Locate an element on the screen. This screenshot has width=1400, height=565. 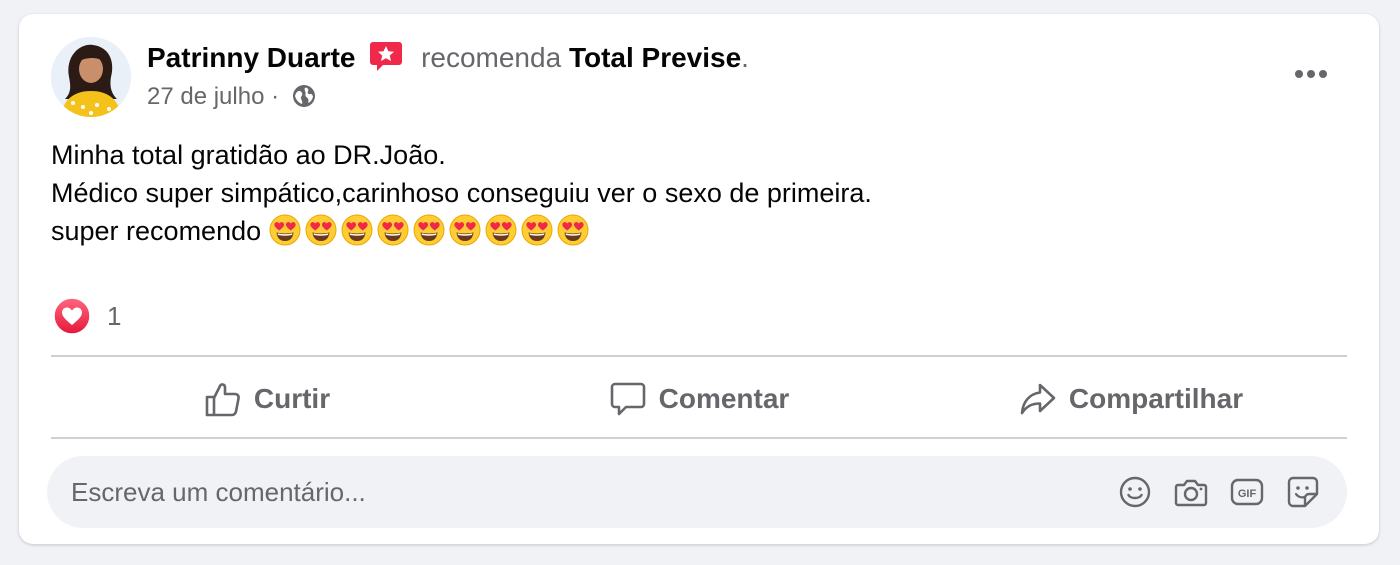
avatar-photo is located at coordinates (91, 77).